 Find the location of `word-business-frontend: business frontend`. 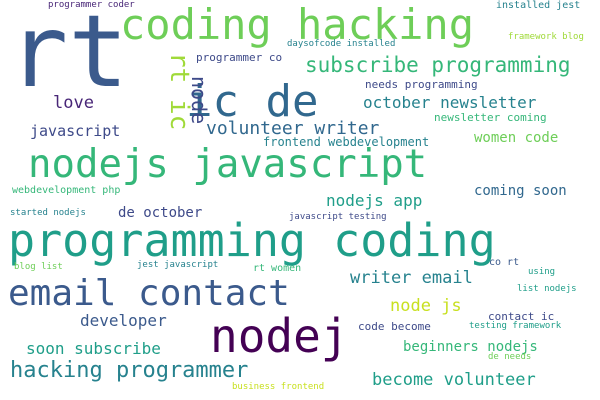

word-business-frontend: business frontend is located at coordinates (278, 387).